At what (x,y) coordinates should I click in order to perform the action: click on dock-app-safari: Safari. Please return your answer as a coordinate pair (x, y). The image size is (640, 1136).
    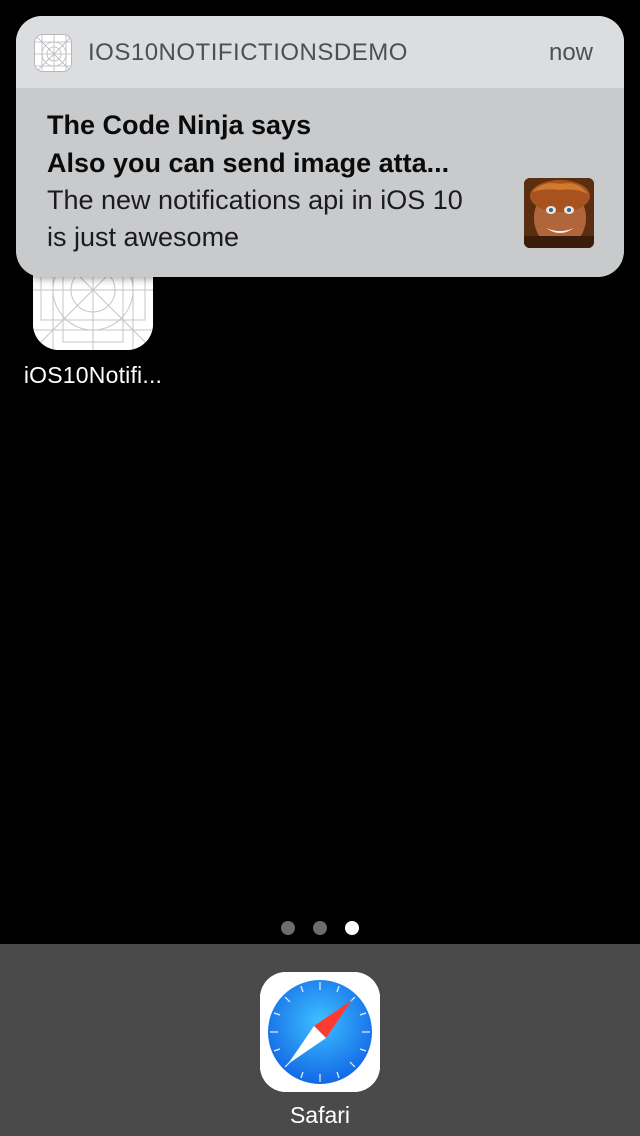
    Looking at the image, I should click on (320, 1050).